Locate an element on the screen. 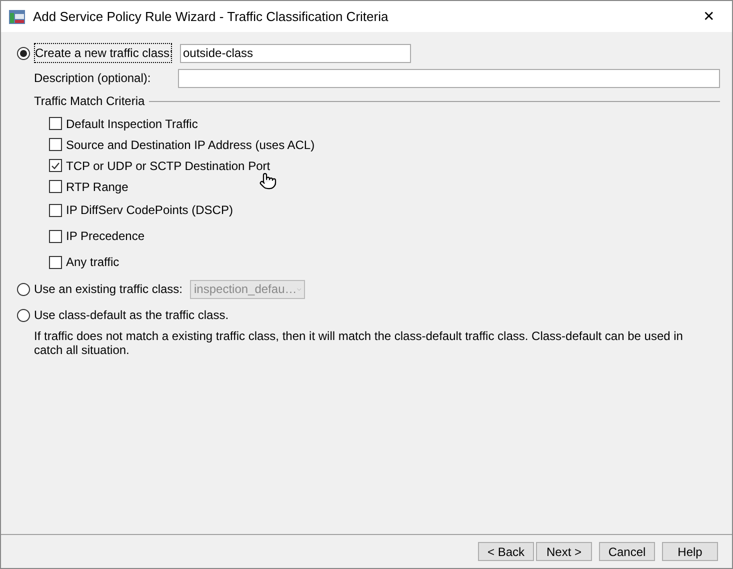 This screenshot has height=569, width=733. window-title: Add Service Policy Rule Wizard - Traffic Classification Criteria is located at coordinates (211, 17).